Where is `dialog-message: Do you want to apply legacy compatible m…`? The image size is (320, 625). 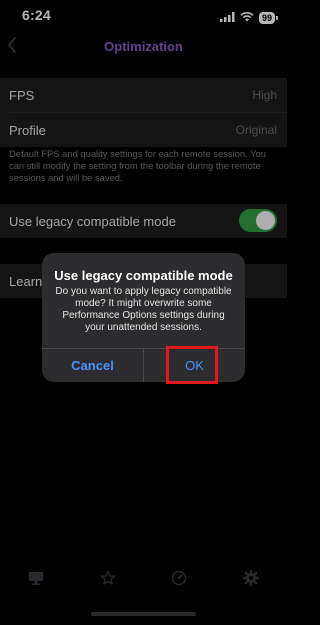
dialog-message: Do you want to apply legacy compatible m… is located at coordinates (143, 309).